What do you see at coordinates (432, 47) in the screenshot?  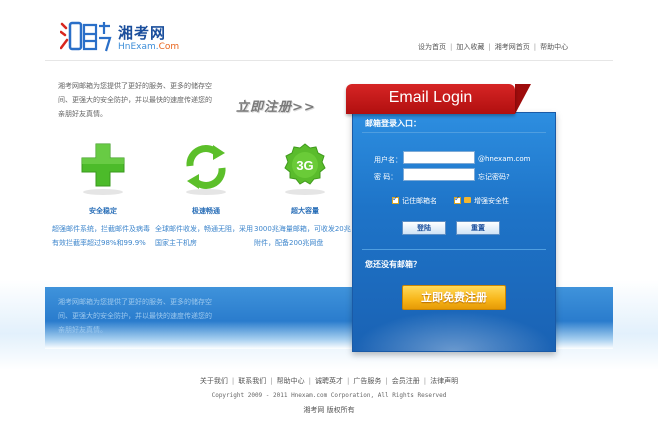 I see `nav-set-homepage: 设为首页` at bounding box center [432, 47].